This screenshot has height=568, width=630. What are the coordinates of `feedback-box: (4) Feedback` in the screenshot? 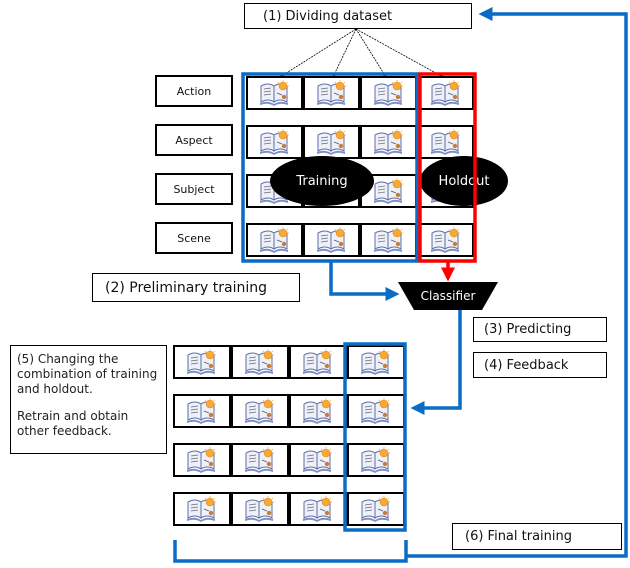 It's located at (540, 365).